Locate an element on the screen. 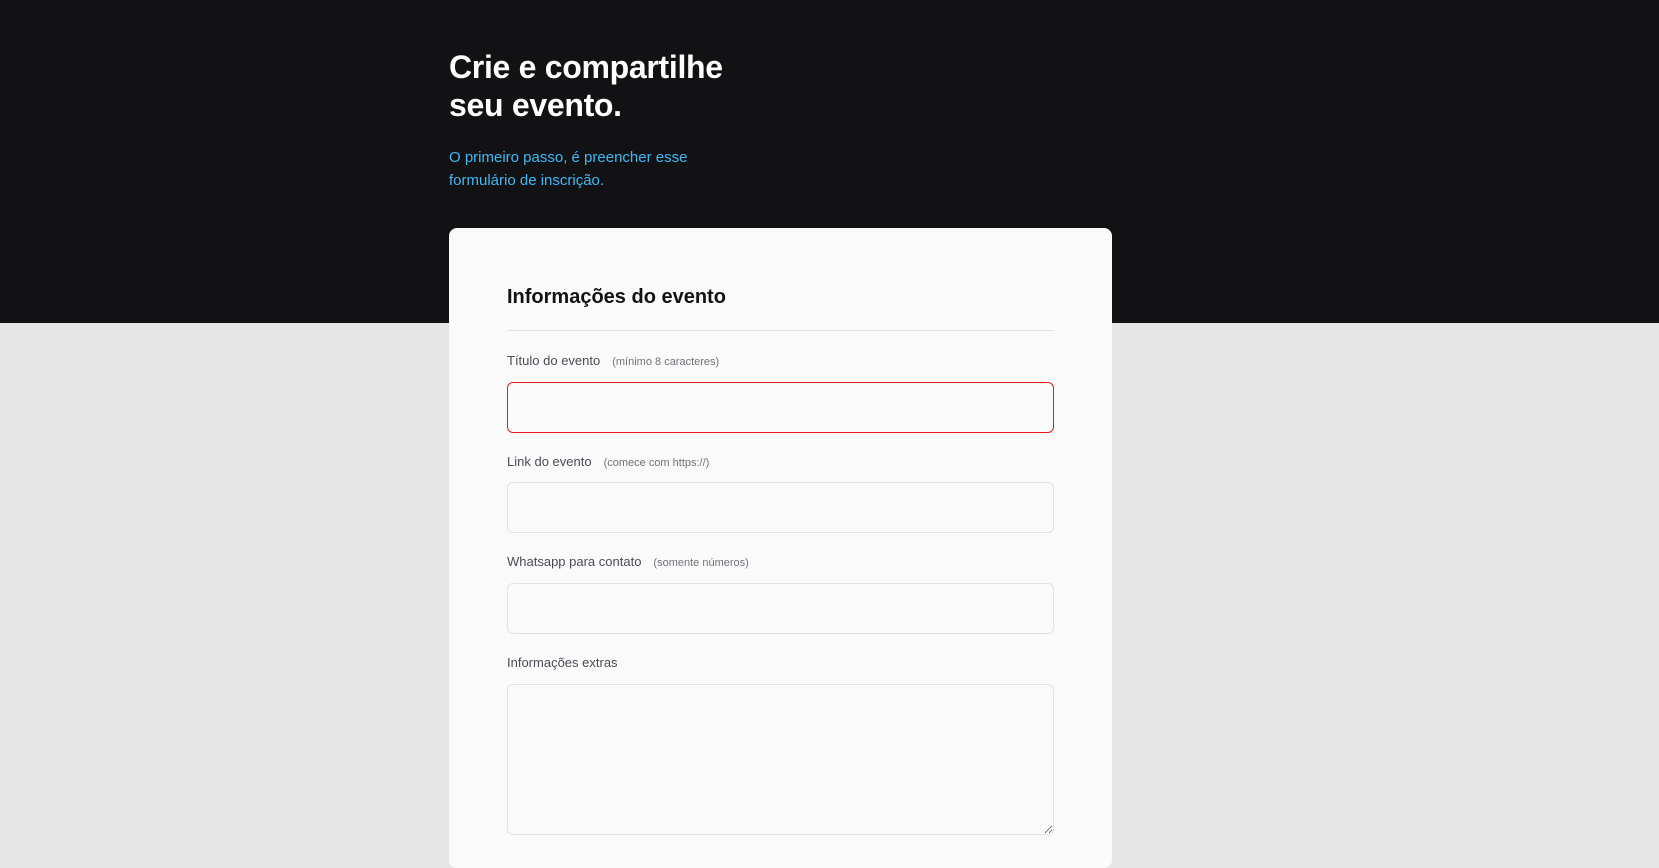 Image resolution: width=1659 pixels, height=868 pixels. event-title-label: Título do evento (mínimo 8 caracteres) is located at coordinates (613, 360).